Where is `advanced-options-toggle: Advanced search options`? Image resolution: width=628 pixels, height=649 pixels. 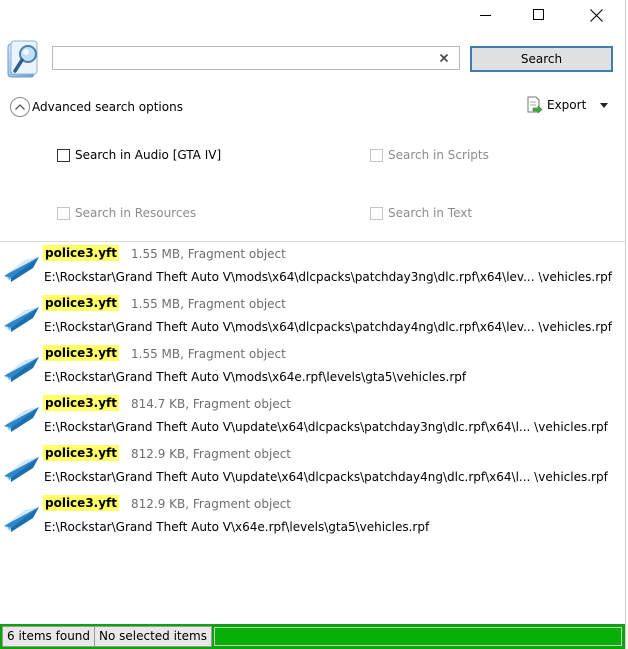 advanced-options-toggle: Advanced search options is located at coordinates (96, 107).